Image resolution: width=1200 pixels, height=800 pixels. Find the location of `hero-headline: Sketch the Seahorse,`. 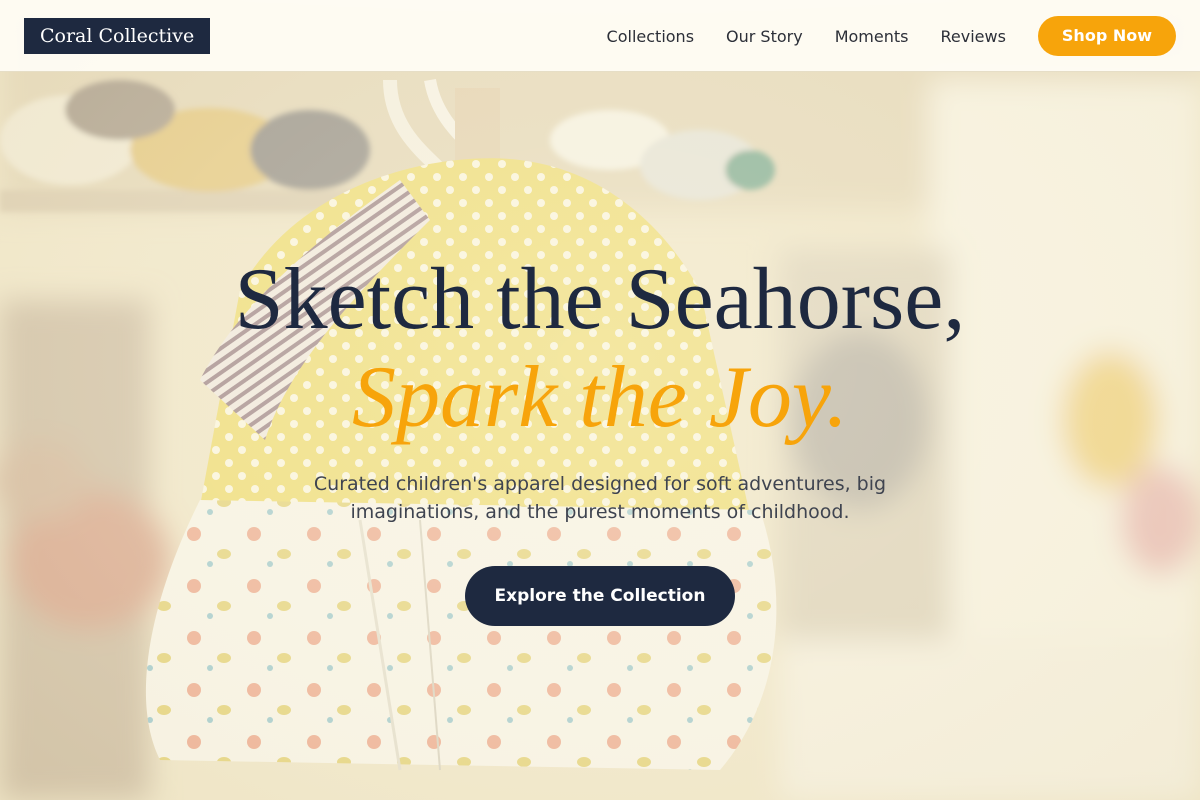

hero-headline: Sketch the Seahorse, is located at coordinates (600, 299).